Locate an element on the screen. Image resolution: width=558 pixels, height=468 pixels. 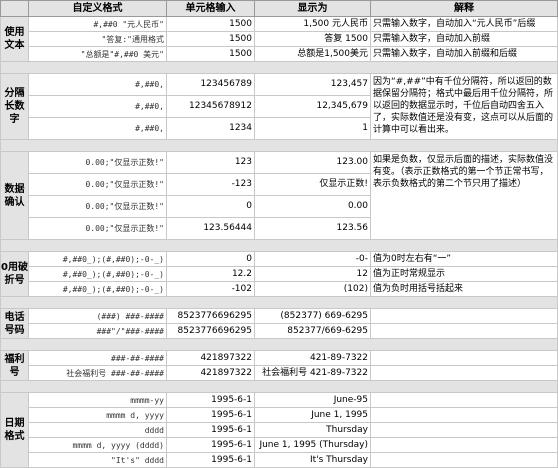
display-cell: (852377) 669-6295 is located at coordinates (312, 316).